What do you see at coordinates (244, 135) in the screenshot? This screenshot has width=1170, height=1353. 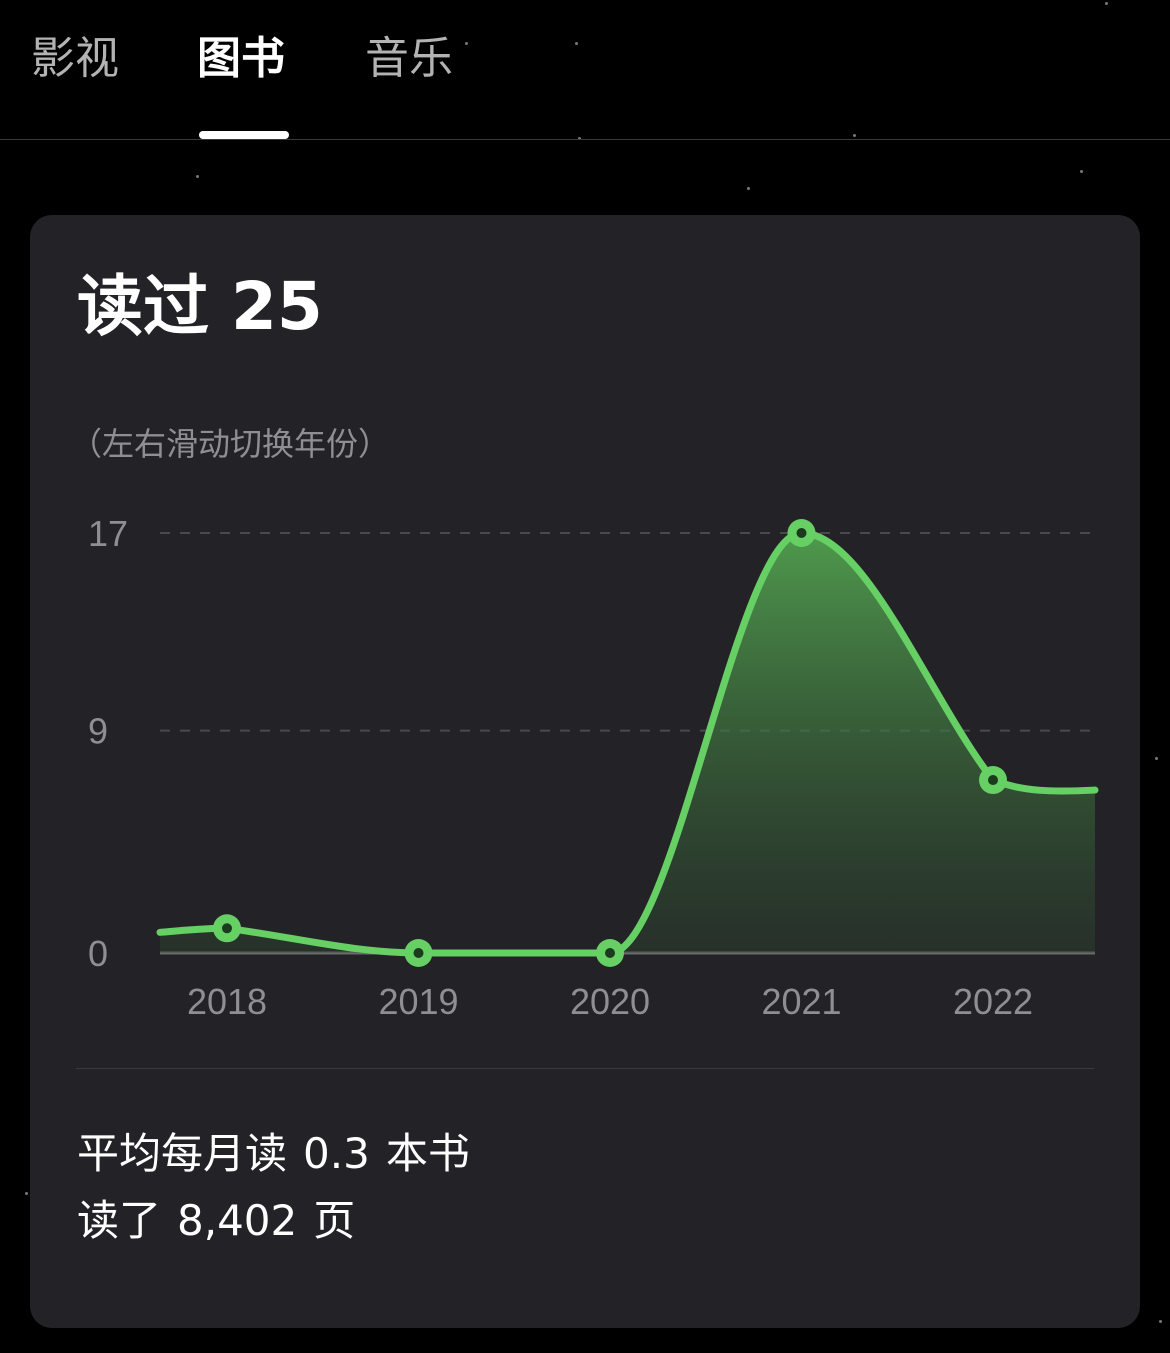 I see `active-tab-indicator` at bounding box center [244, 135].